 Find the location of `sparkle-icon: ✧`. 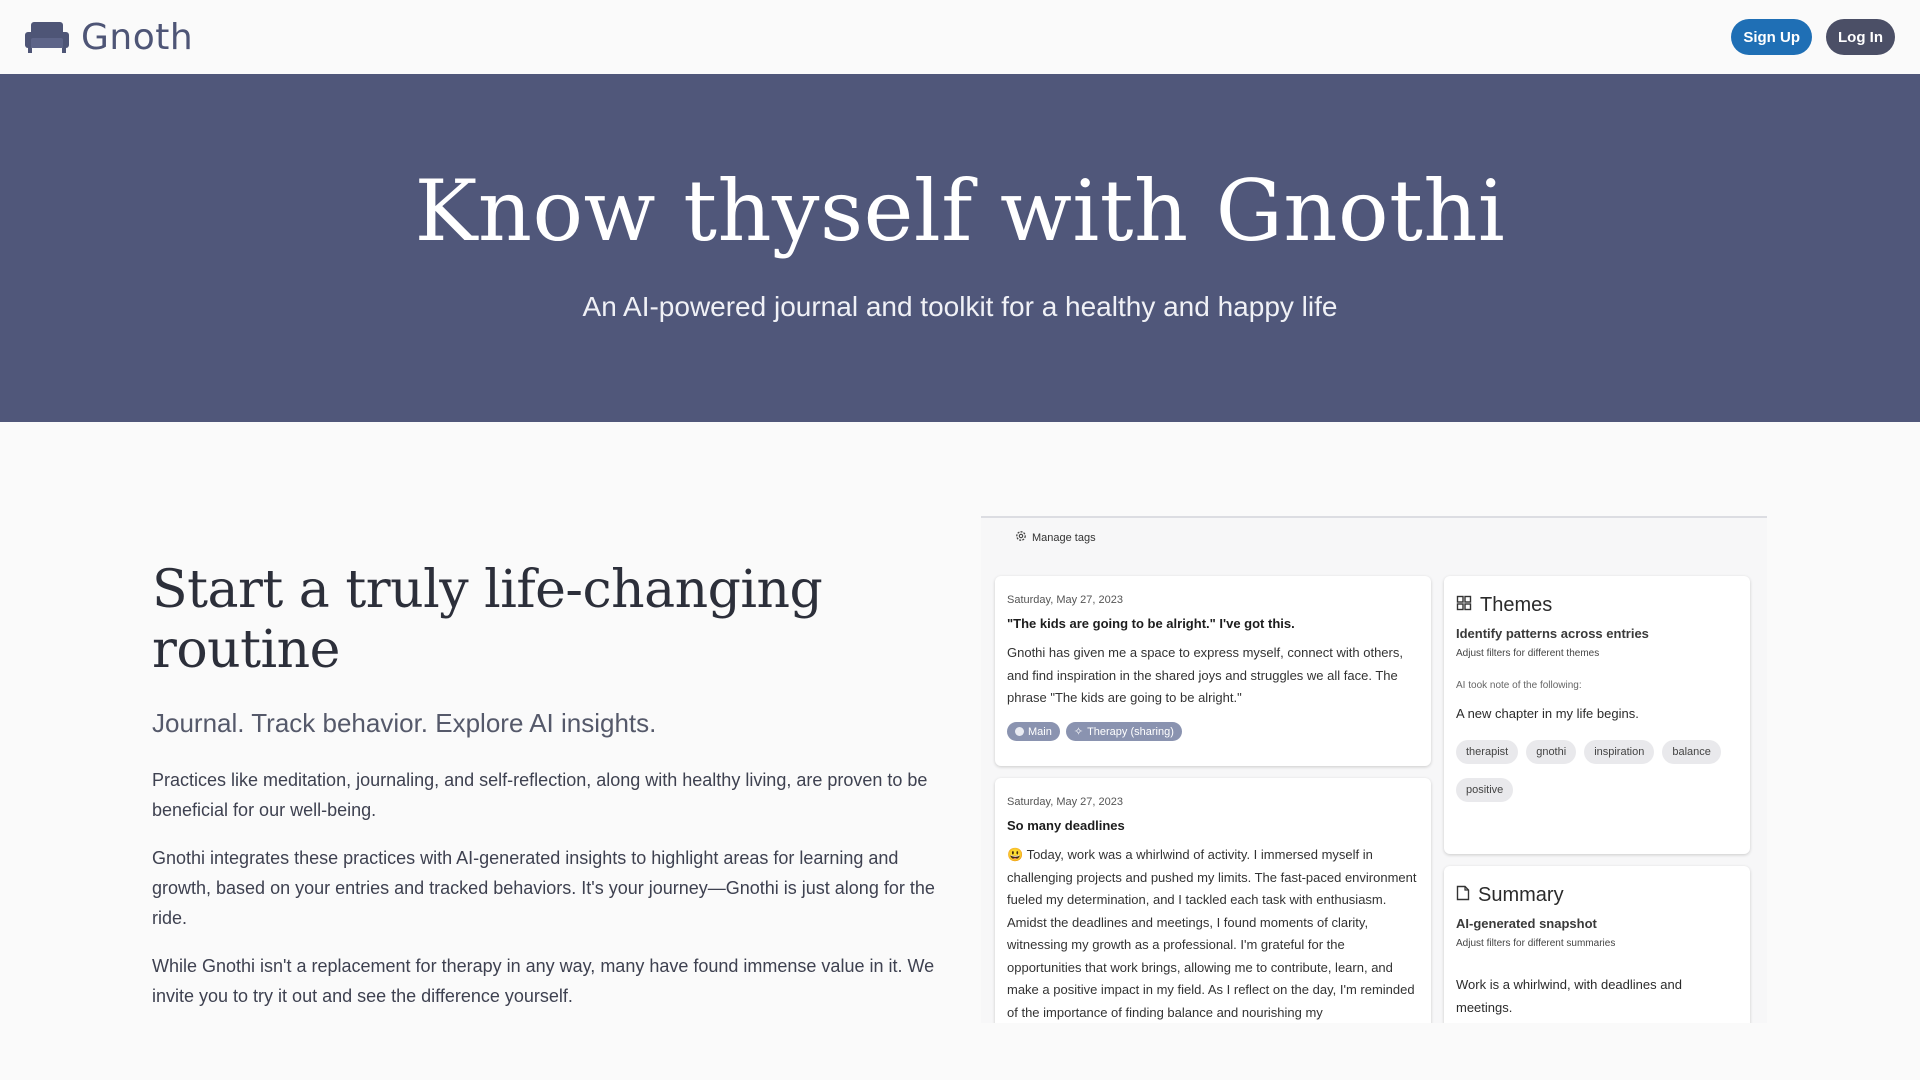

sparkle-icon: ✧ is located at coordinates (1078, 732).